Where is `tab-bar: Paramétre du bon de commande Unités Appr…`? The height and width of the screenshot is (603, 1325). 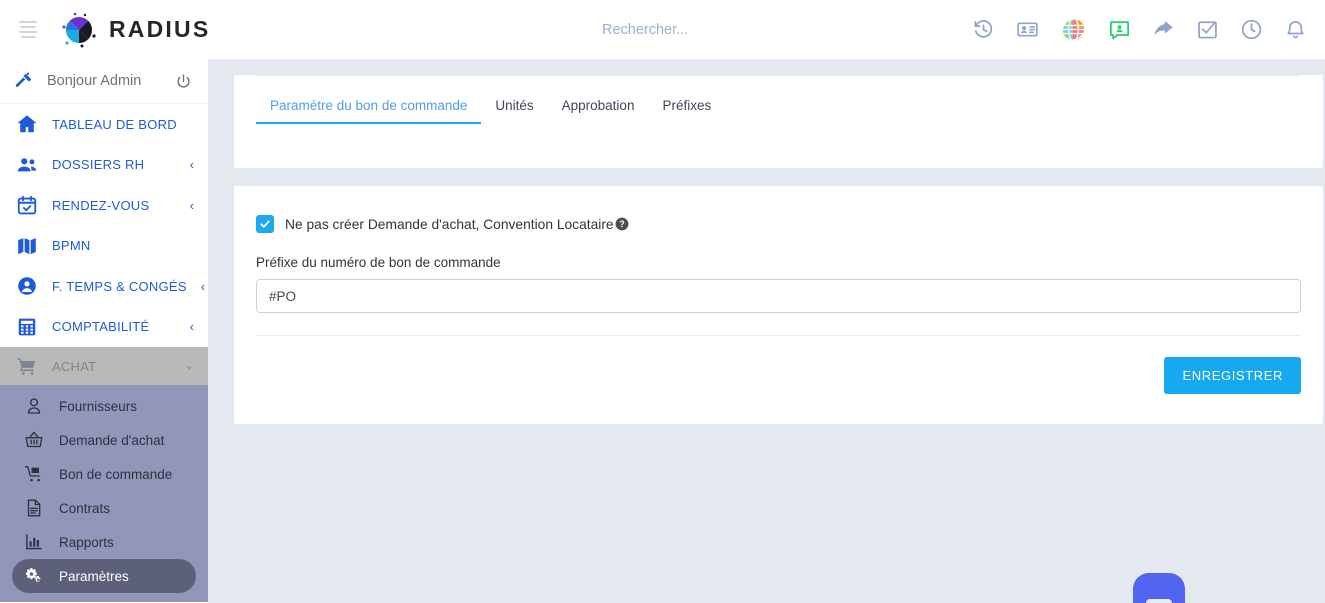
tab-bar: Paramétre du bon de commande Unités Appr… is located at coordinates (778, 99).